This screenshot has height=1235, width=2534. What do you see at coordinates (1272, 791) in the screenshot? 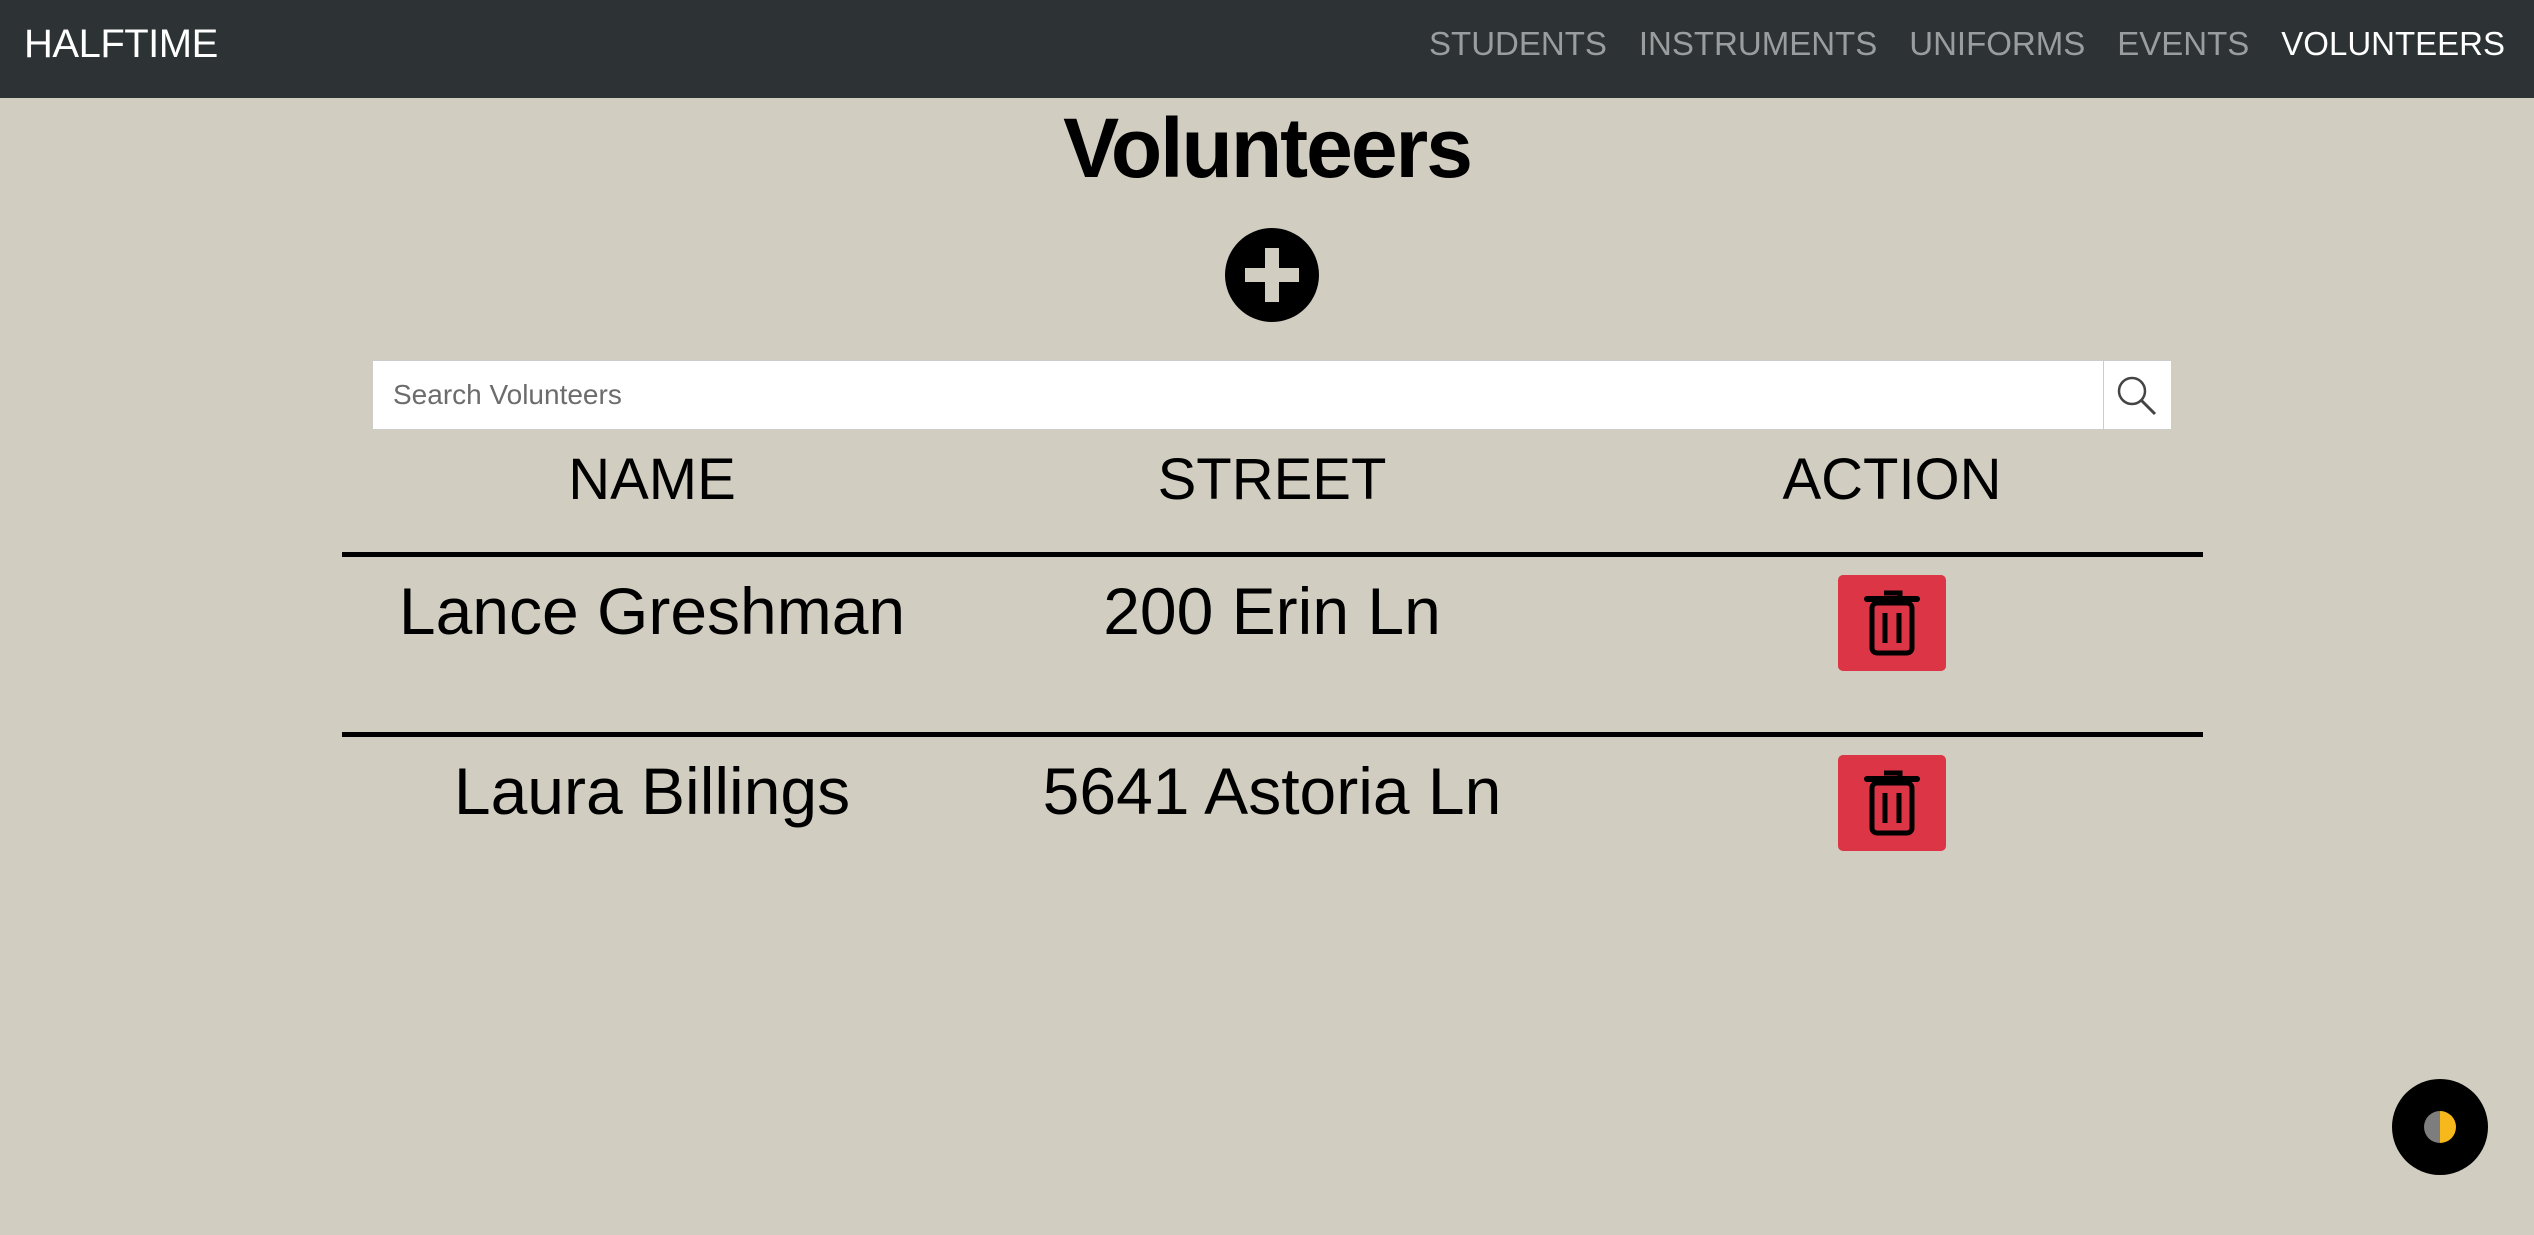
I see `volunteer-street: 5641 Astoria Ln` at bounding box center [1272, 791].